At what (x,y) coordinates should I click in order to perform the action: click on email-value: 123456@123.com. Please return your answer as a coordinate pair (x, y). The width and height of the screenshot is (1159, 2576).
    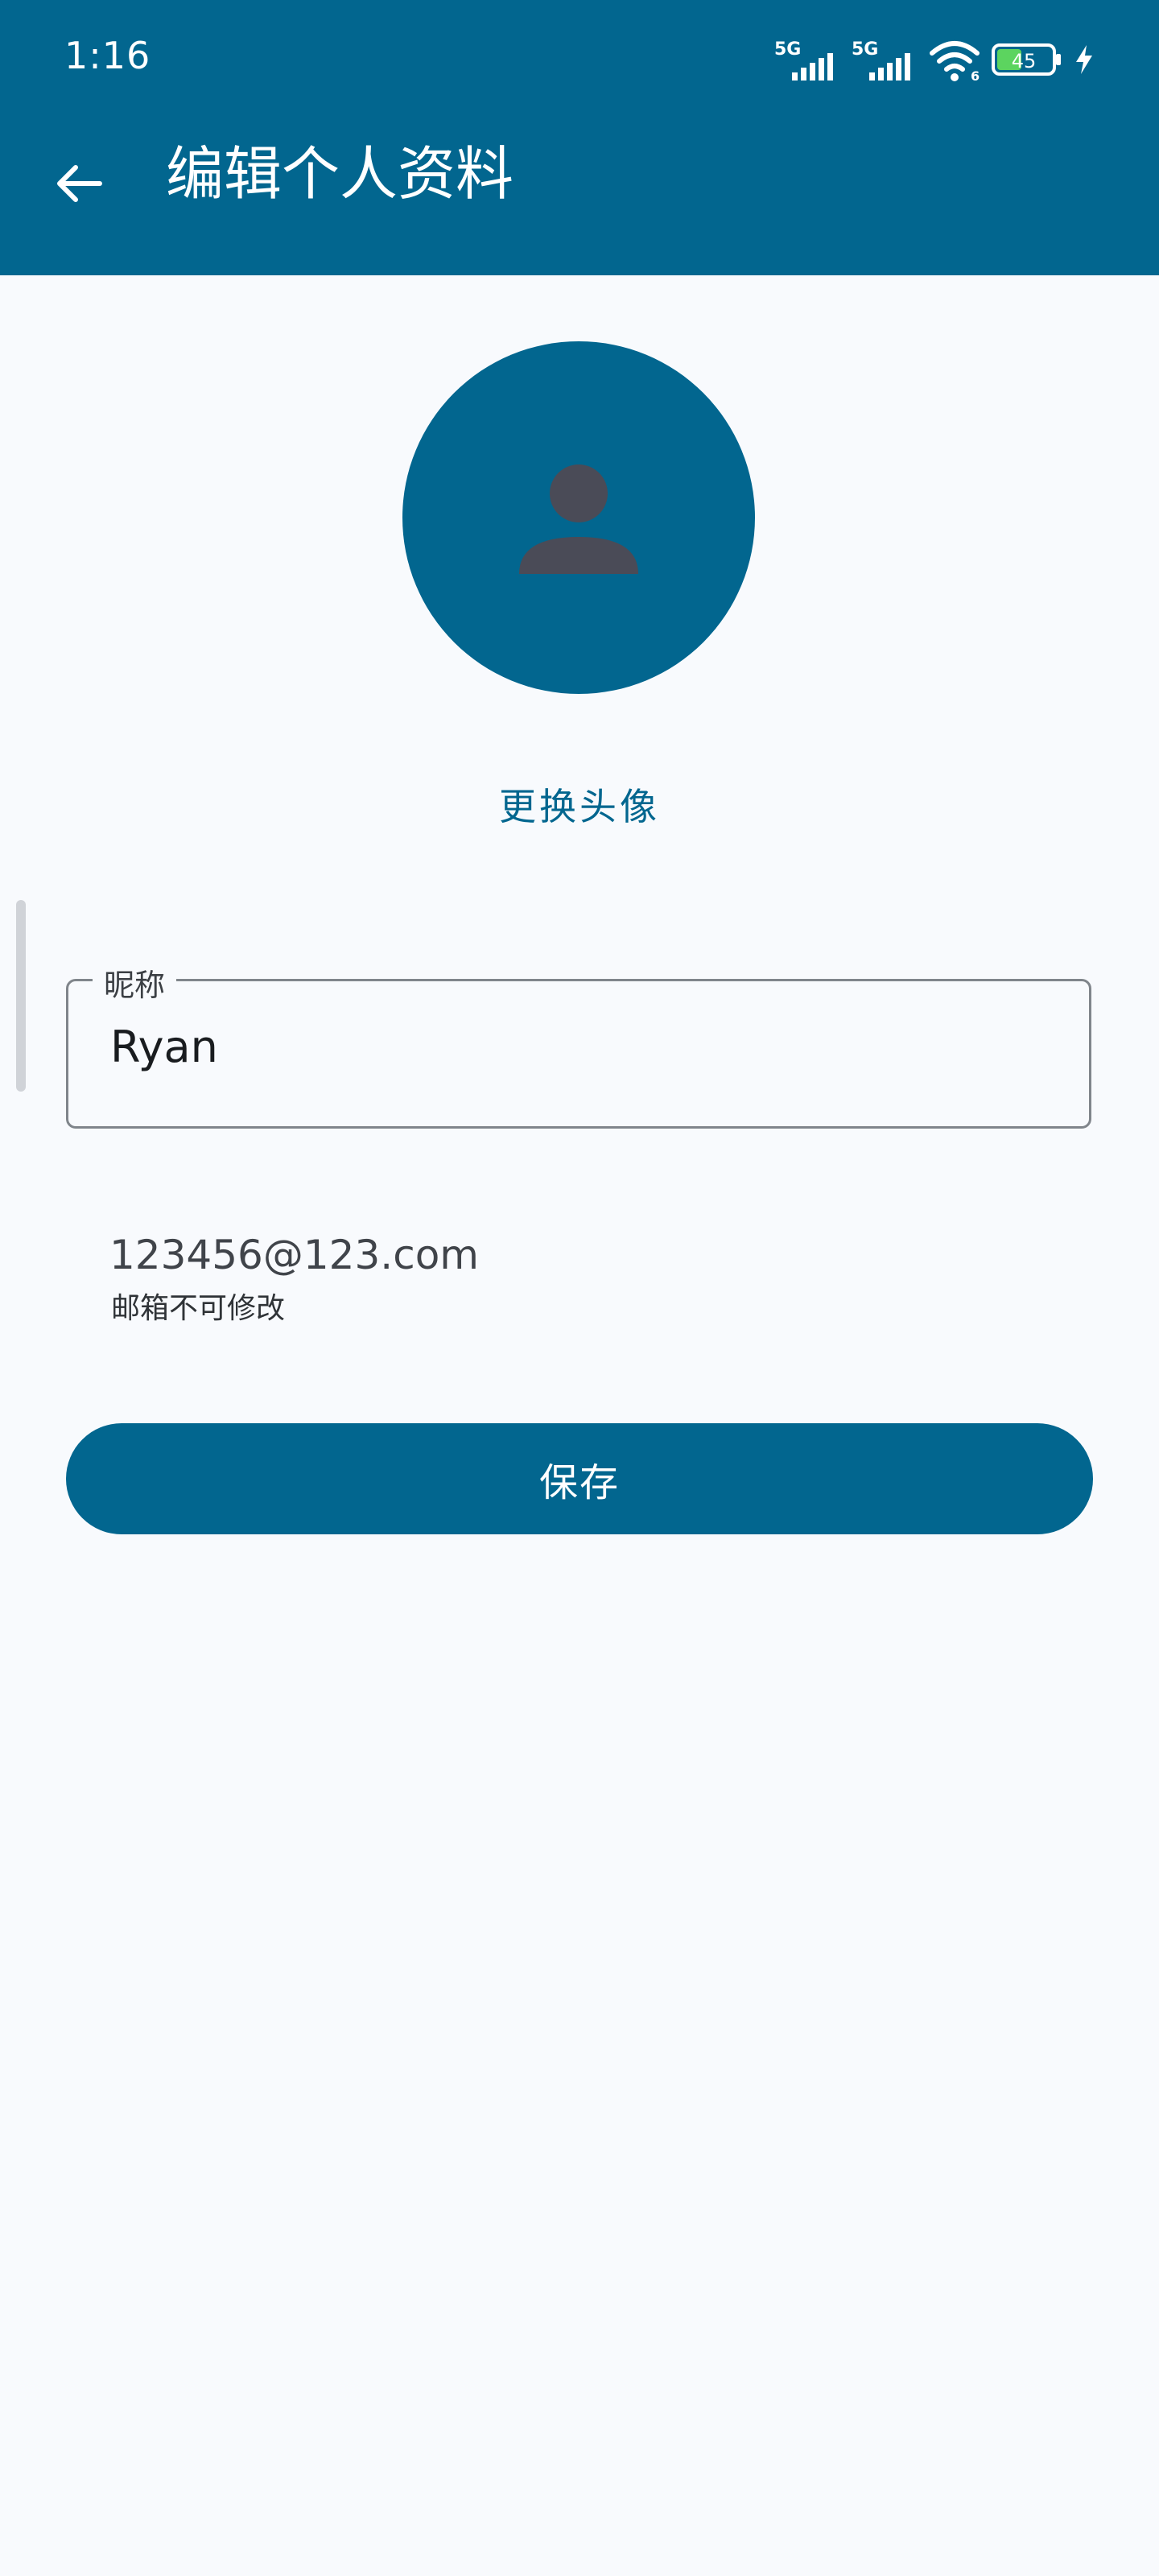
    Looking at the image, I should click on (294, 1255).